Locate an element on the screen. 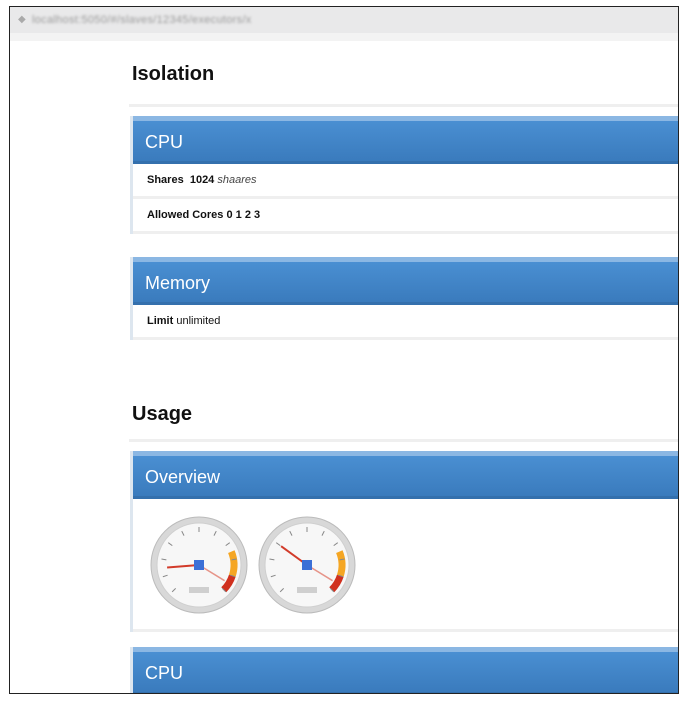 This screenshot has height=705, width=687. cpu-gauge is located at coordinates (199, 565).